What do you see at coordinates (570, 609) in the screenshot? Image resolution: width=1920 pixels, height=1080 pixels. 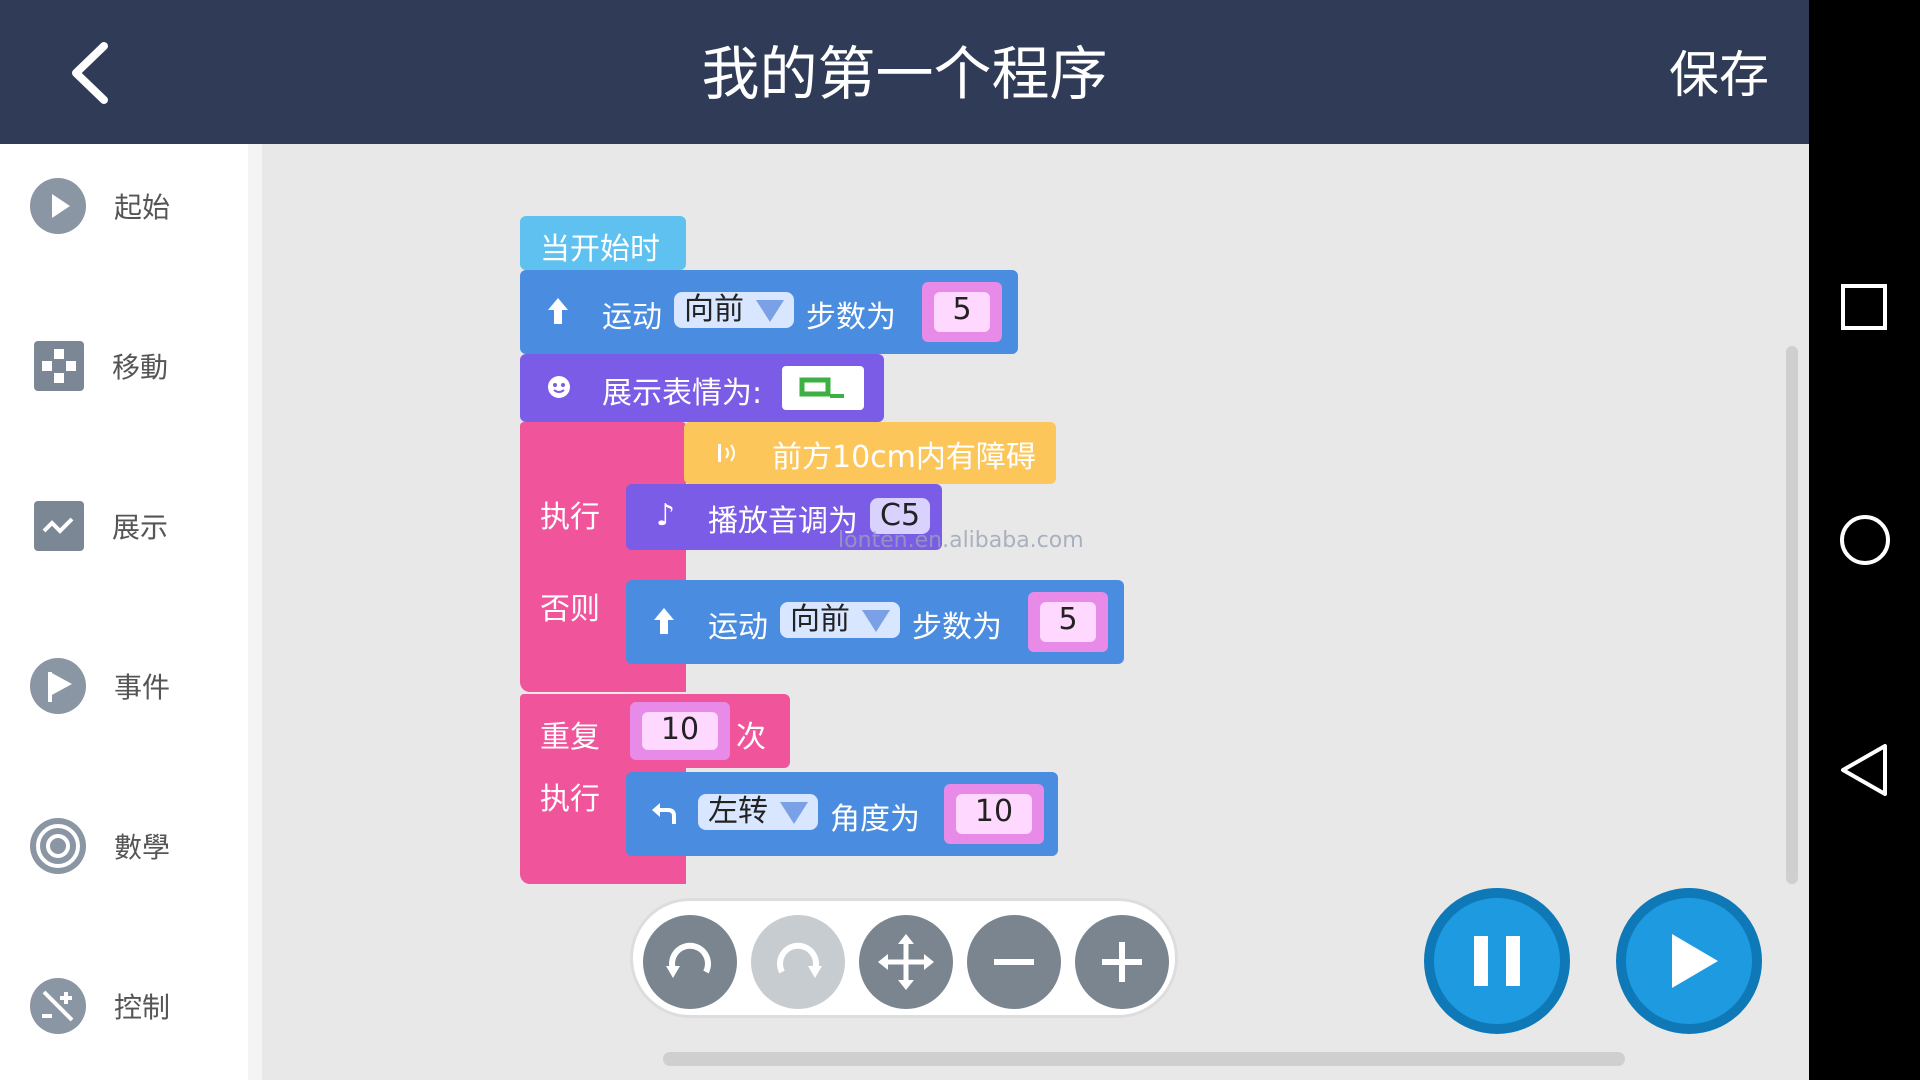 I see `else-label: 否则` at bounding box center [570, 609].